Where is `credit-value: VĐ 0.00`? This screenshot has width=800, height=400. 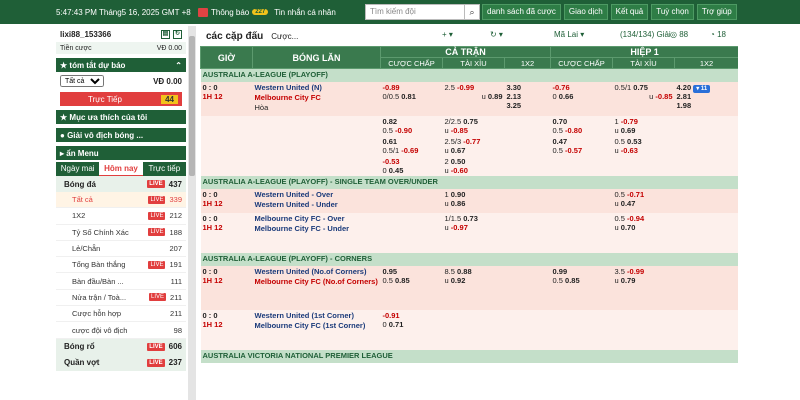
credit-value: VĐ 0.00 is located at coordinates (169, 48).